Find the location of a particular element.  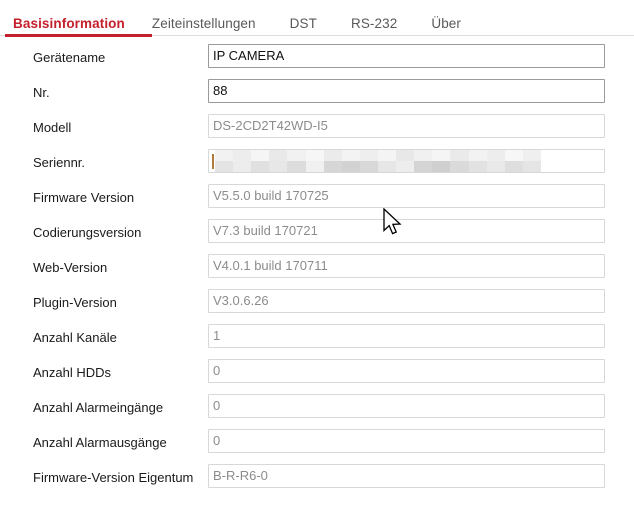

form-row: Gerätename IP CAMERA is located at coordinates (317, 61).